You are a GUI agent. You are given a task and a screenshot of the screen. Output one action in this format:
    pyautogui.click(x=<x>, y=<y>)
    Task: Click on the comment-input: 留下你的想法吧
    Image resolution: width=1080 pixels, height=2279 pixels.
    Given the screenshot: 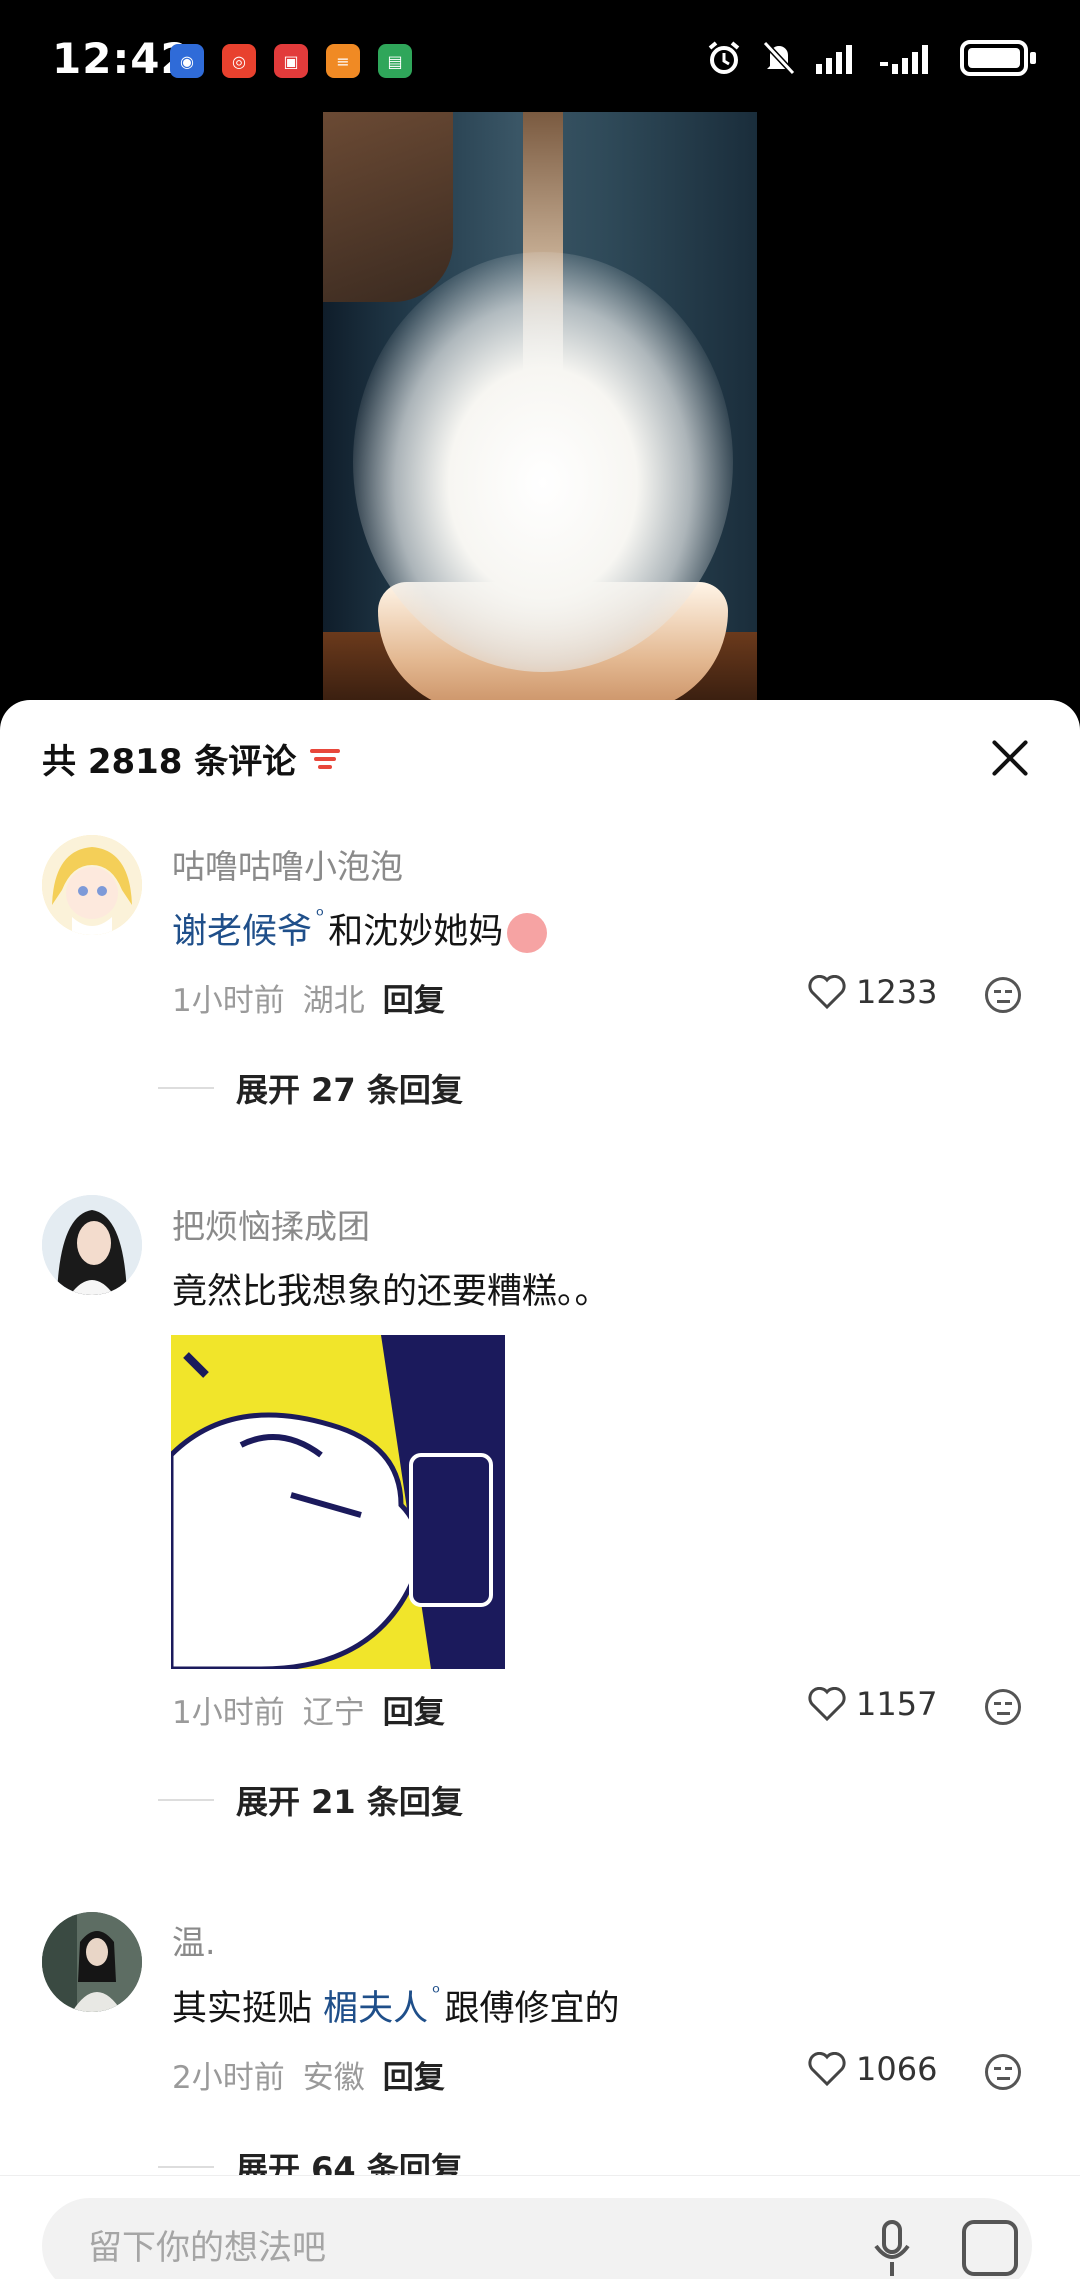 What is the action you would take?
    pyautogui.click(x=537, y=2238)
    